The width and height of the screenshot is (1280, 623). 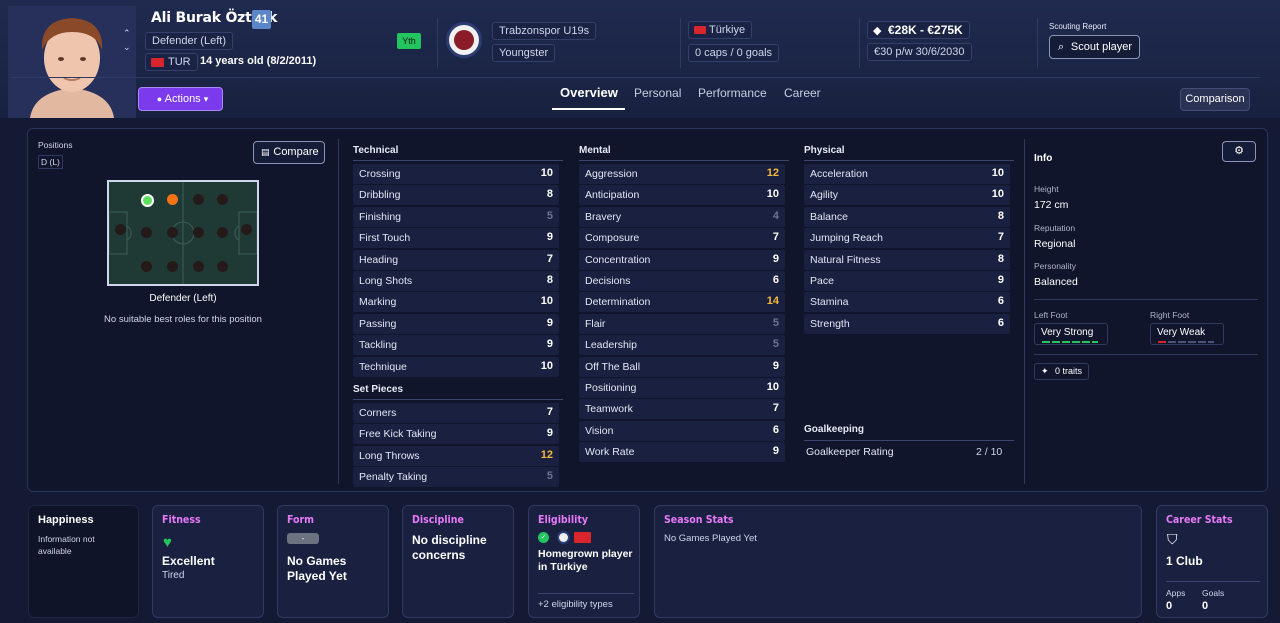 What do you see at coordinates (296, 152) in the screenshot?
I see `compare-label: Compare` at bounding box center [296, 152].